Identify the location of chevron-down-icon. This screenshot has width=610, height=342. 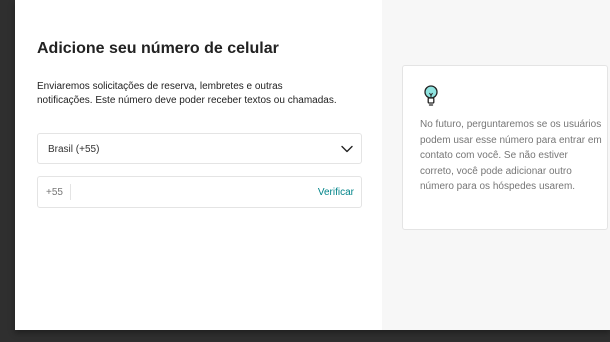
(347, 149).